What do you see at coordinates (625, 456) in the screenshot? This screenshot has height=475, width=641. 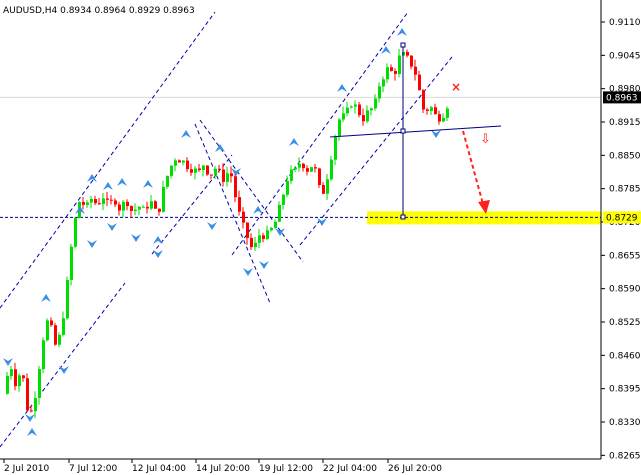 I see `y-tick-label: 0.8265` at bounding box center [625, 456].